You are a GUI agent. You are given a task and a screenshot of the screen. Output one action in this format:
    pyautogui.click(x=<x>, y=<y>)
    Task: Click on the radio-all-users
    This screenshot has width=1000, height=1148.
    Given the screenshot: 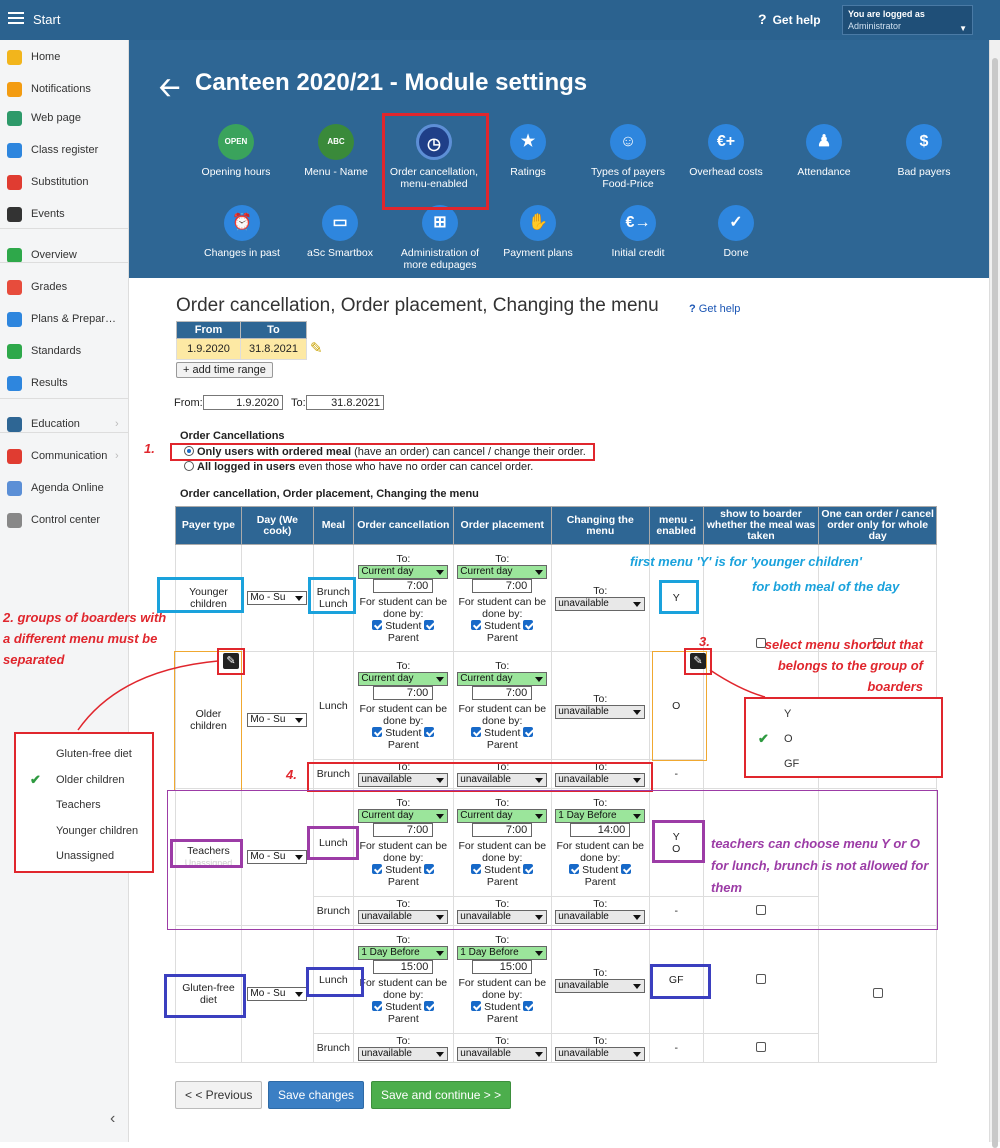 What is the action you would take?
    pyautogui.click(x=189, y=466)
    